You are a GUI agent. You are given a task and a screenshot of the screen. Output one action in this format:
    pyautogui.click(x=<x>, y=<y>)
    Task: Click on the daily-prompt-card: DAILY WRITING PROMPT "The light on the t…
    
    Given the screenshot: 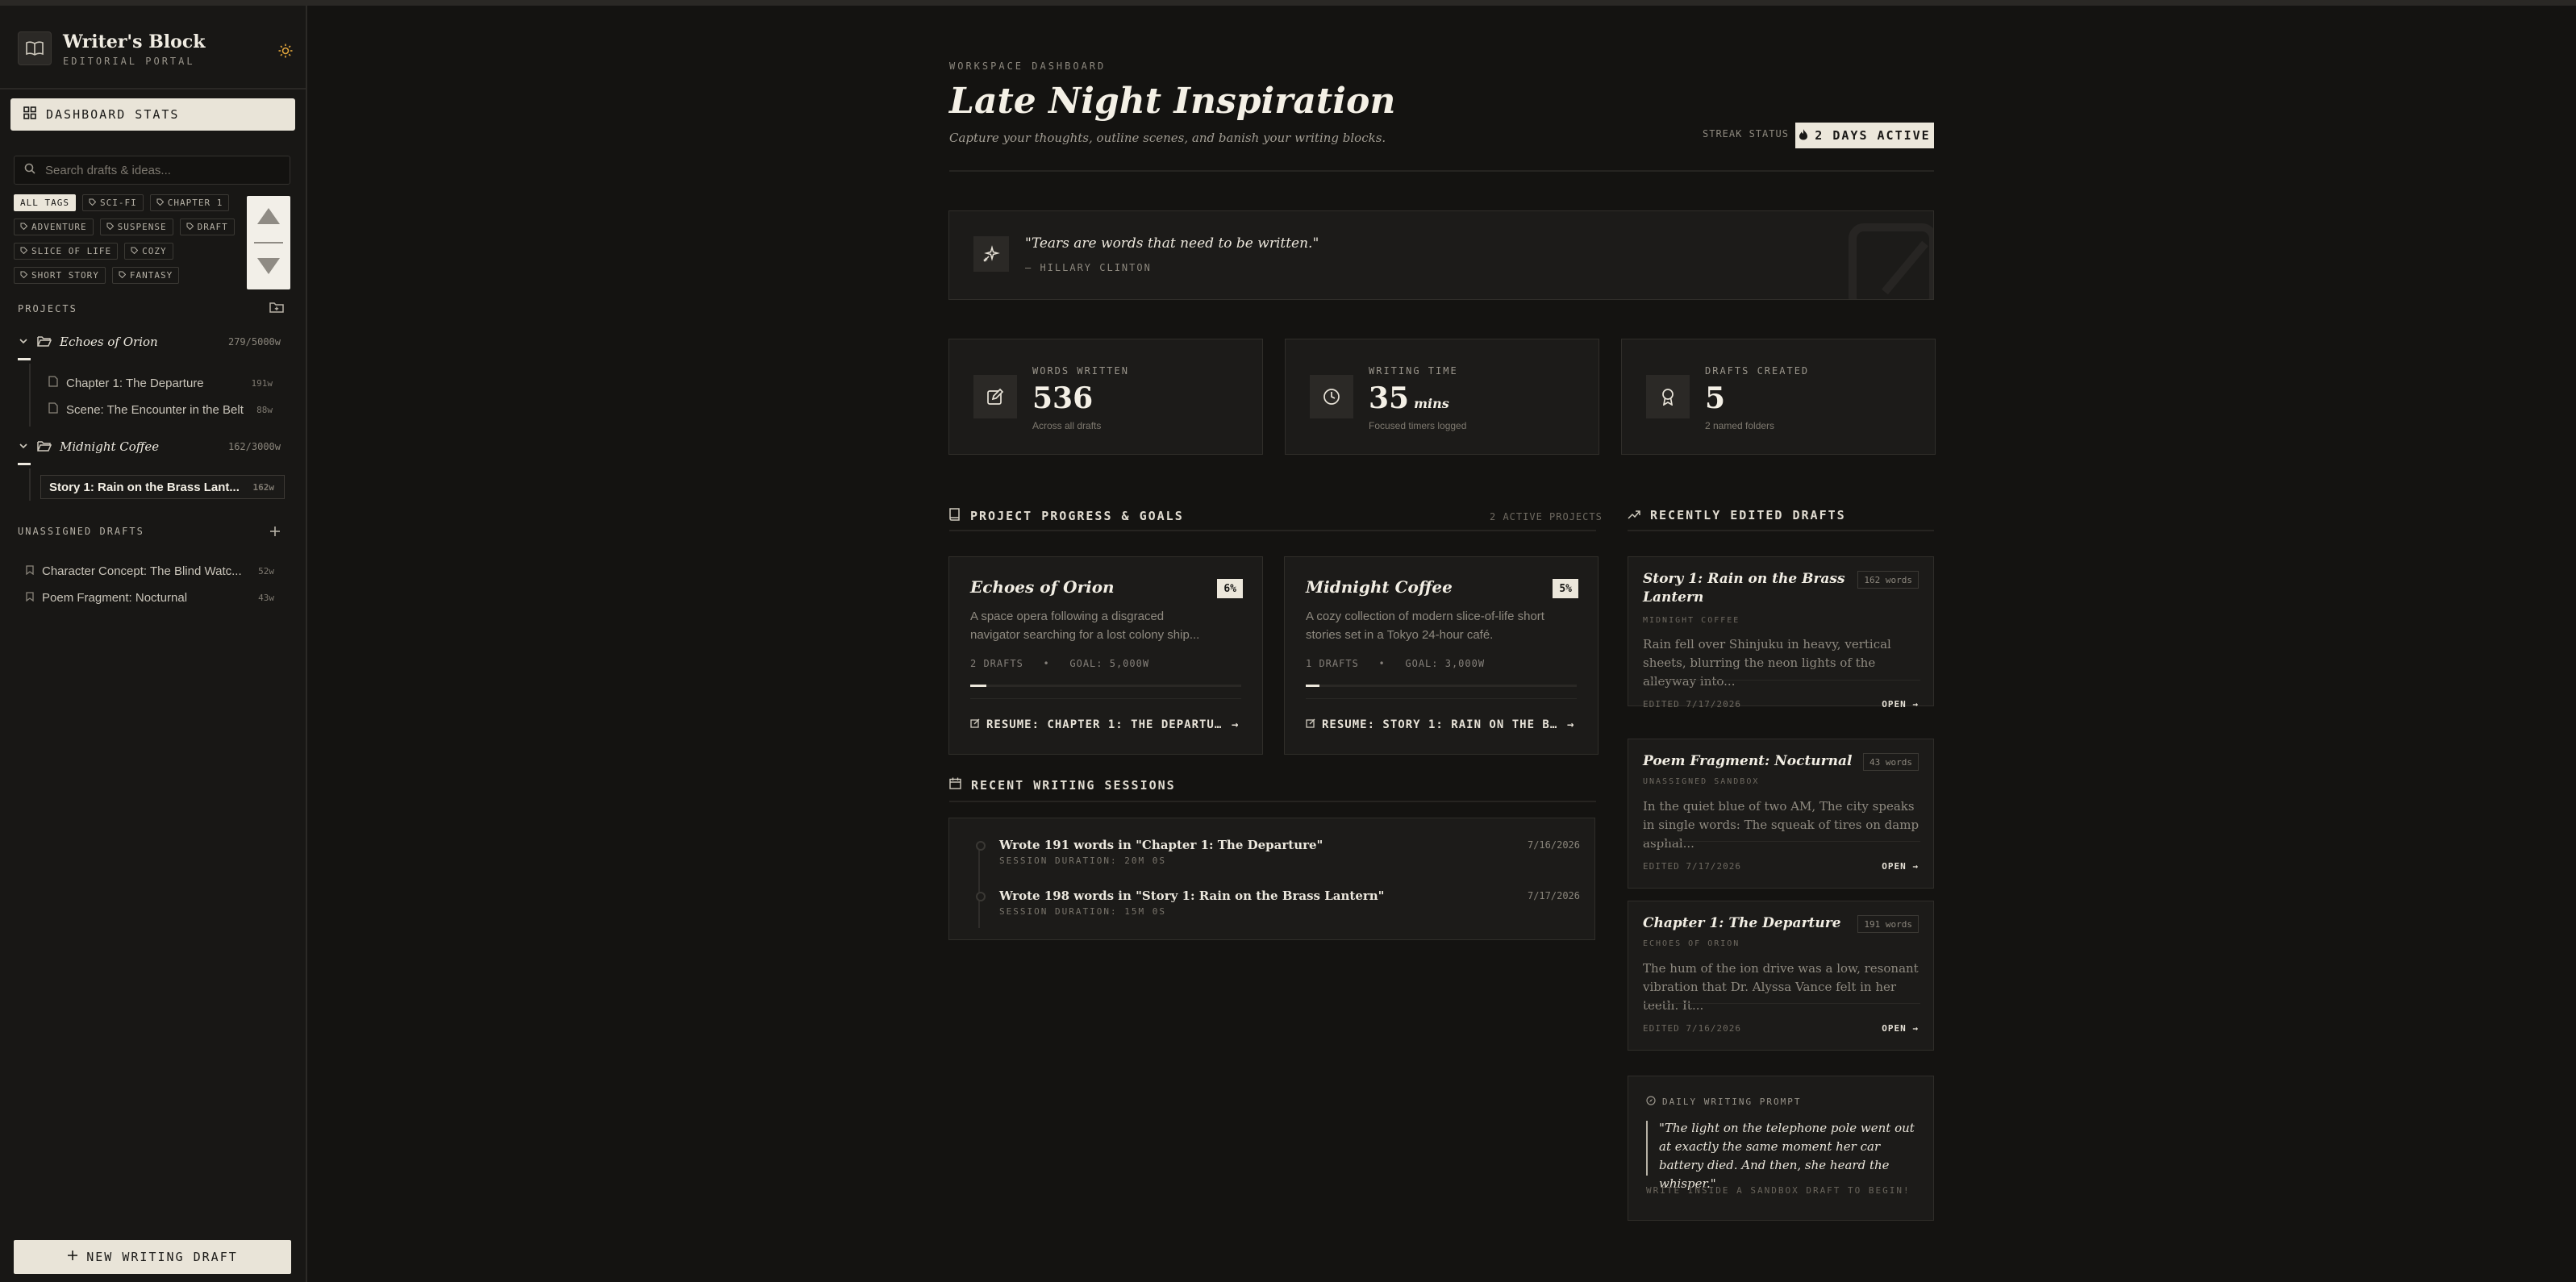 What is the action you would take?
    pyautogui.click(x=1781, y=1148)
    